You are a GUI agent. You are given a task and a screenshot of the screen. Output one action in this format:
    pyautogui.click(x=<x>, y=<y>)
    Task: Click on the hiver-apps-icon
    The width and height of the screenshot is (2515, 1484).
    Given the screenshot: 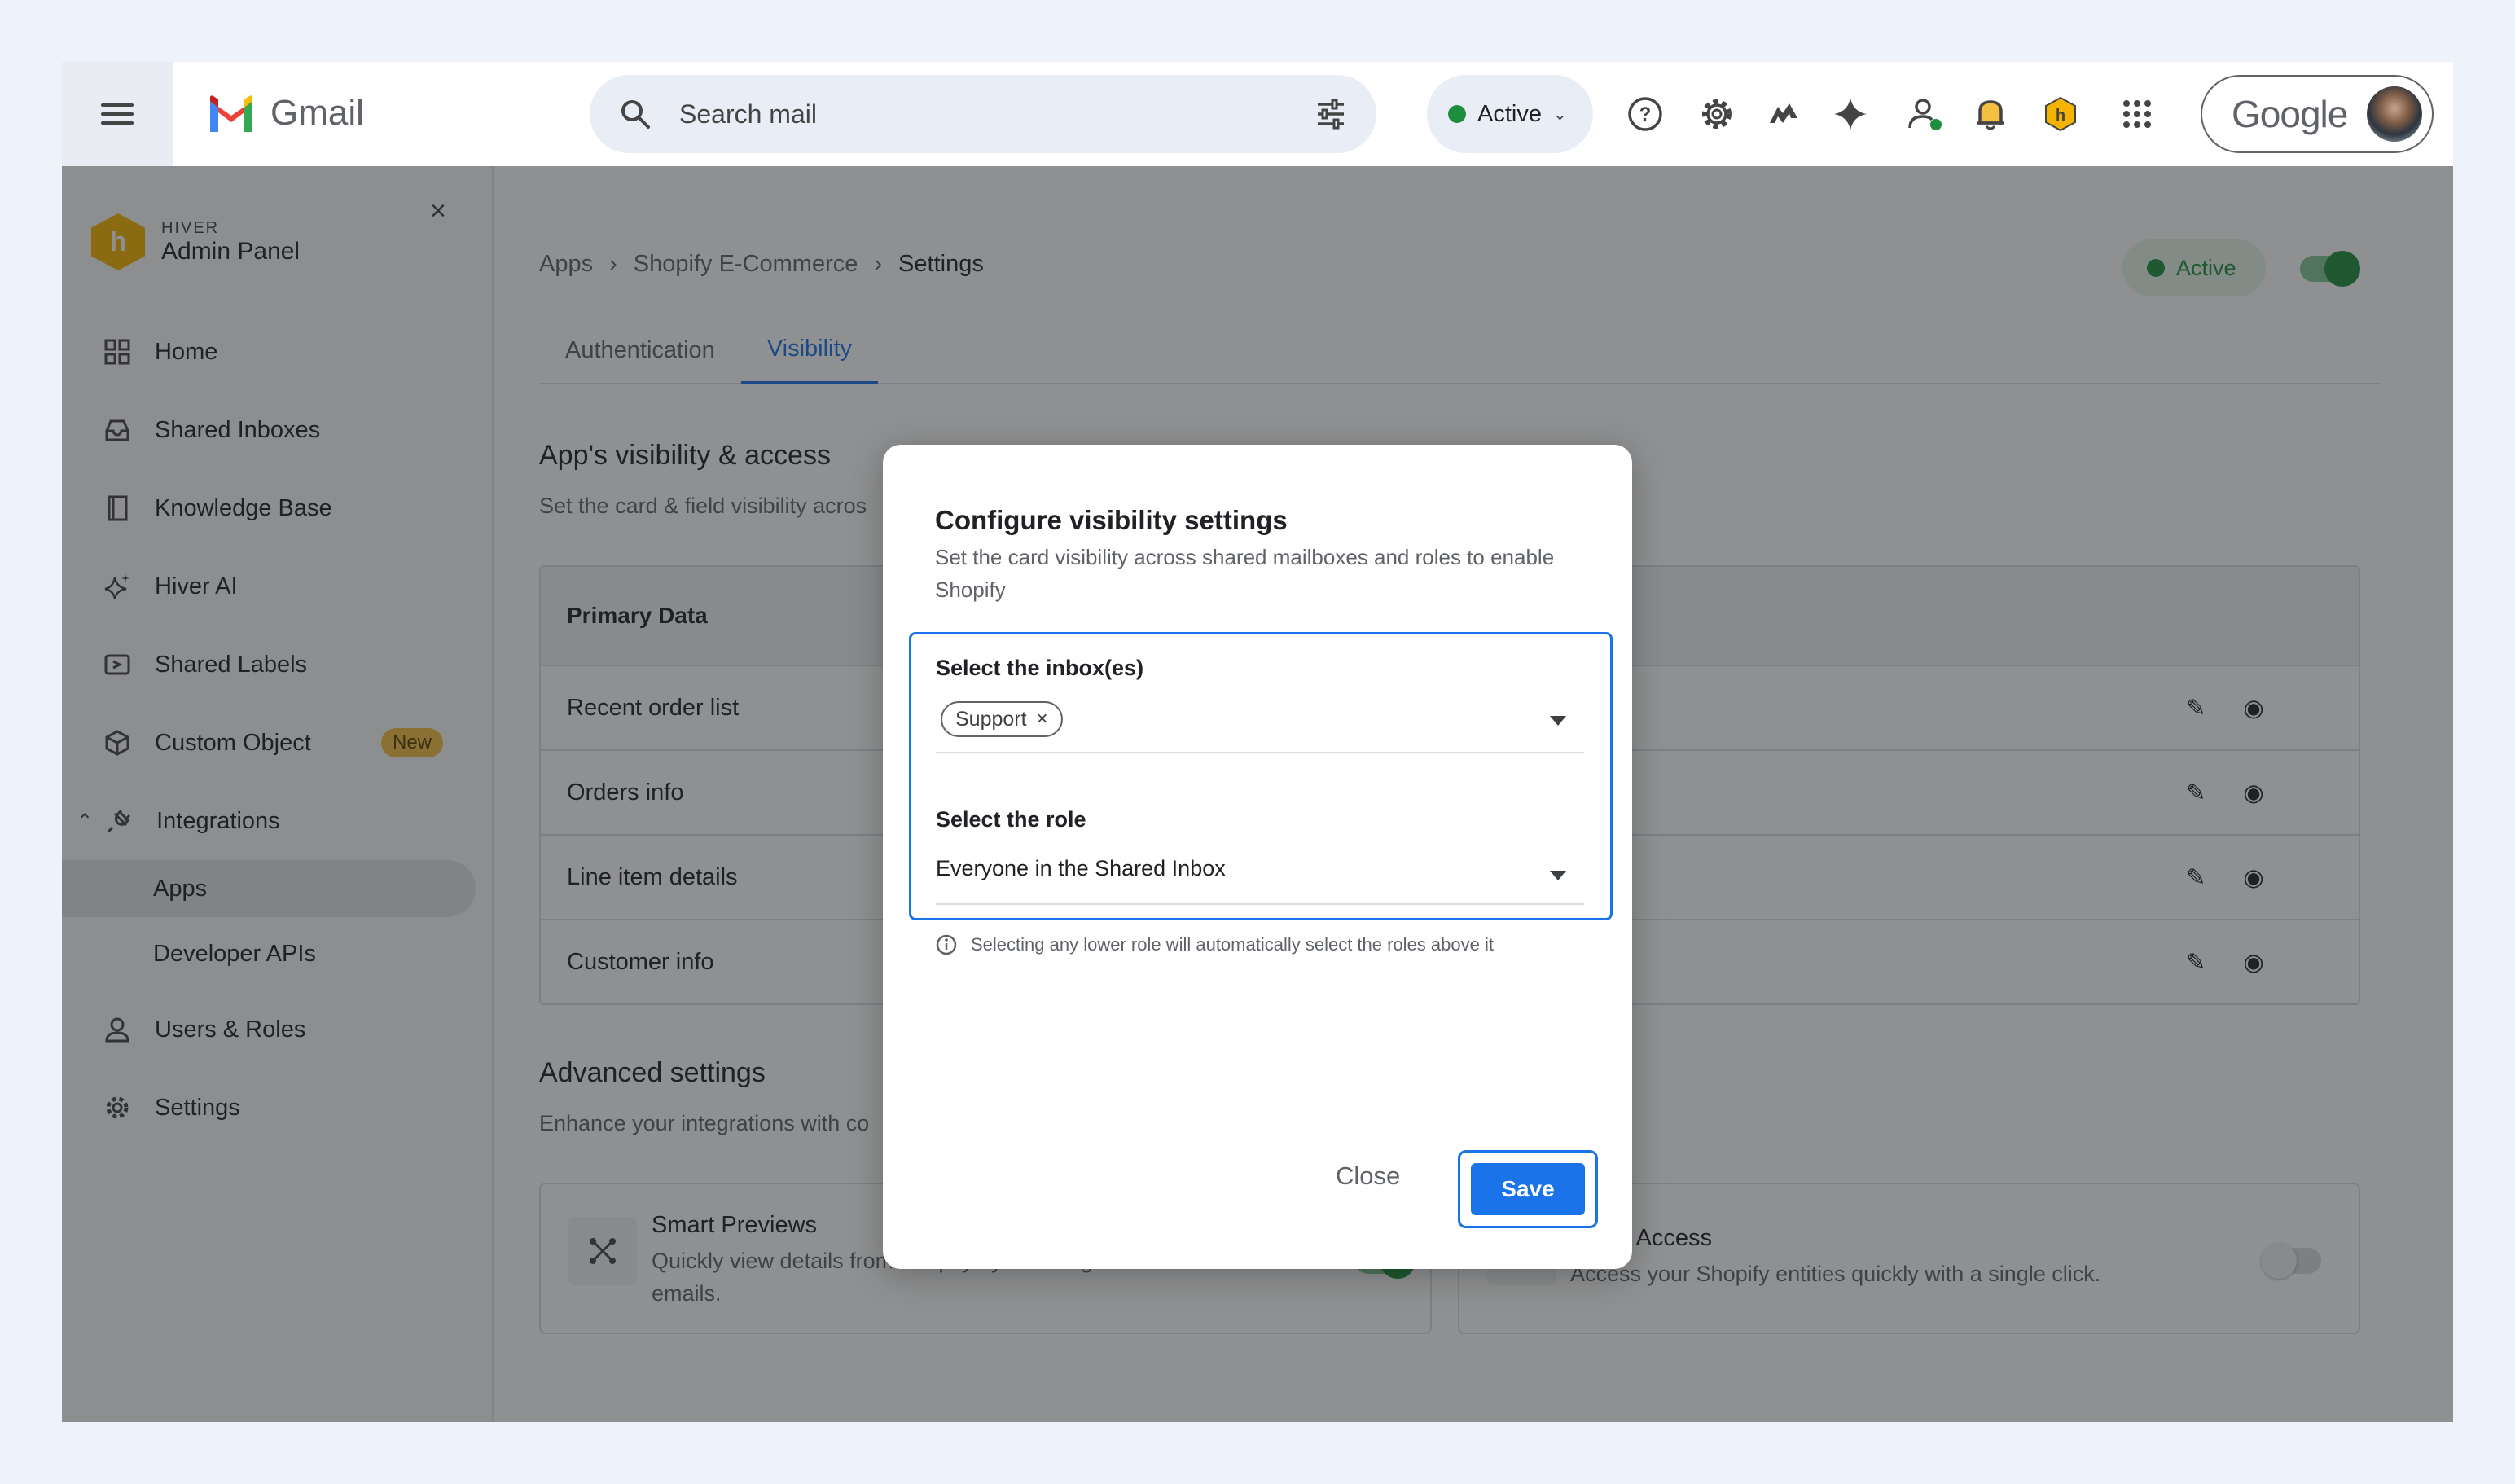 What is the action you would take?
    pyautogui.click(x=1783, y=114)
    